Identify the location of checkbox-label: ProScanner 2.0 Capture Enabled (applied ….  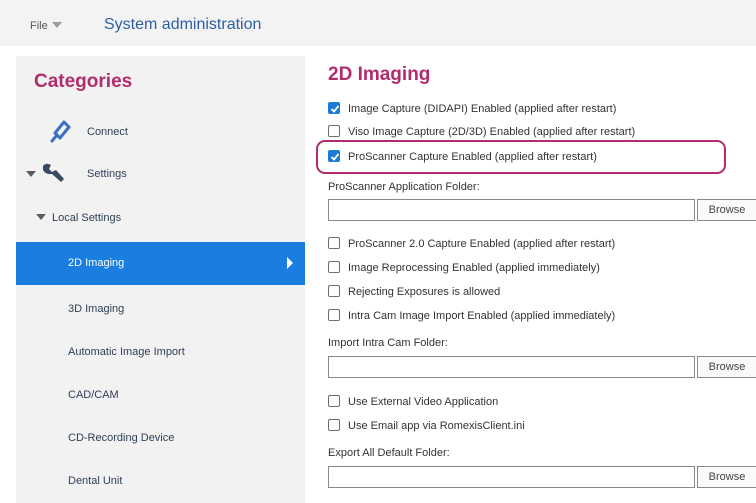
(482, 244).